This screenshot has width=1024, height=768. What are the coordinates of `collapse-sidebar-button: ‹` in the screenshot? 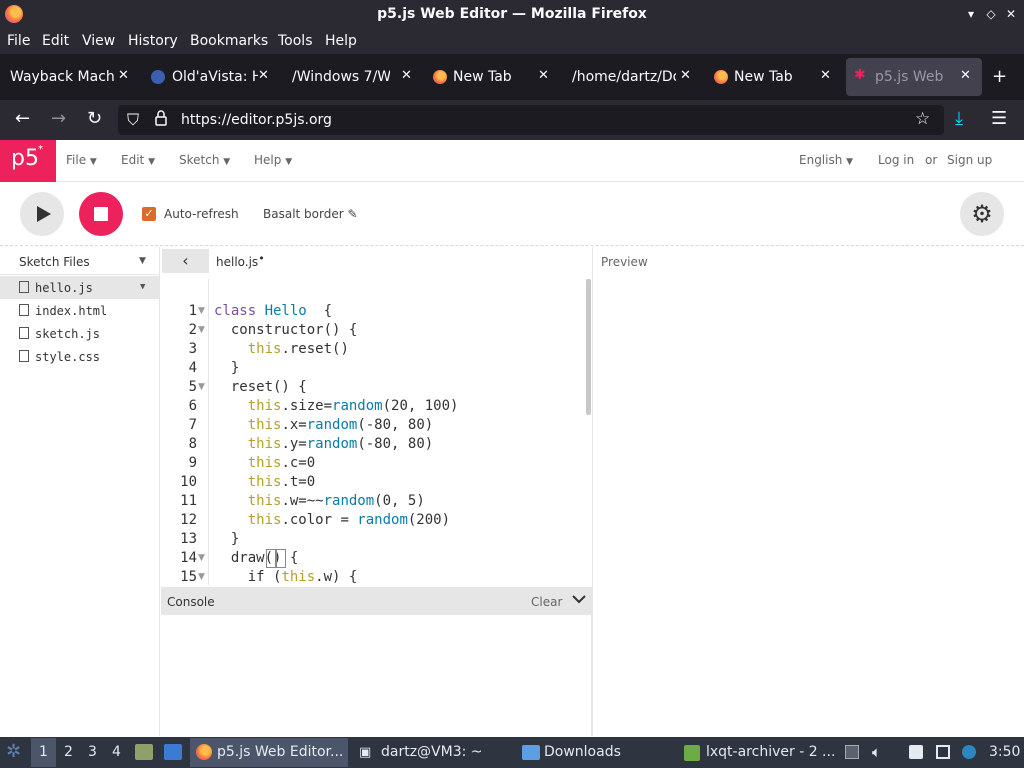 It's located at (185, 261).